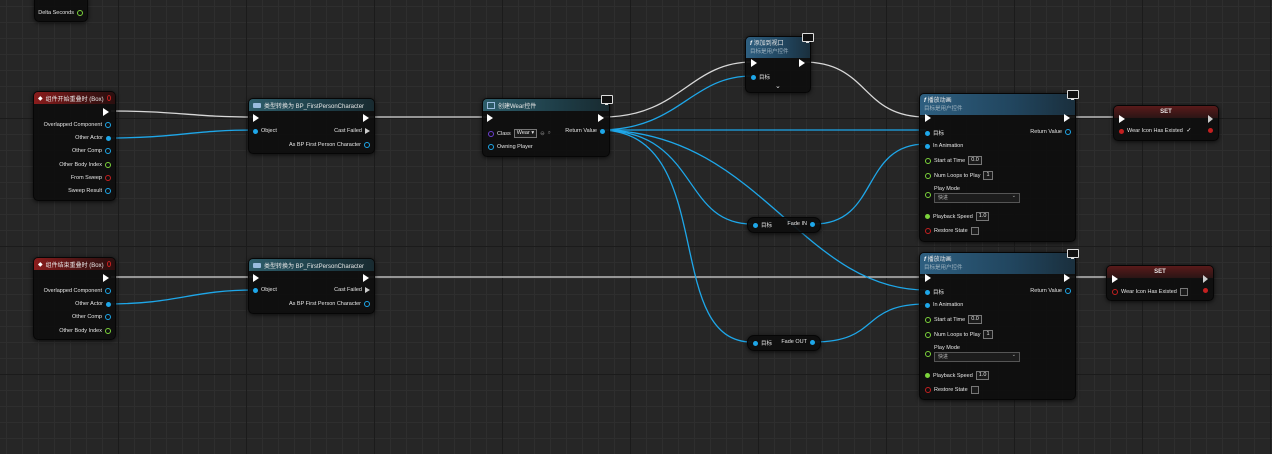  What do you see at coordinates (1067, 118) in the screenshot?
I see `play1-exec-out` at bounding box center [1067, 118].